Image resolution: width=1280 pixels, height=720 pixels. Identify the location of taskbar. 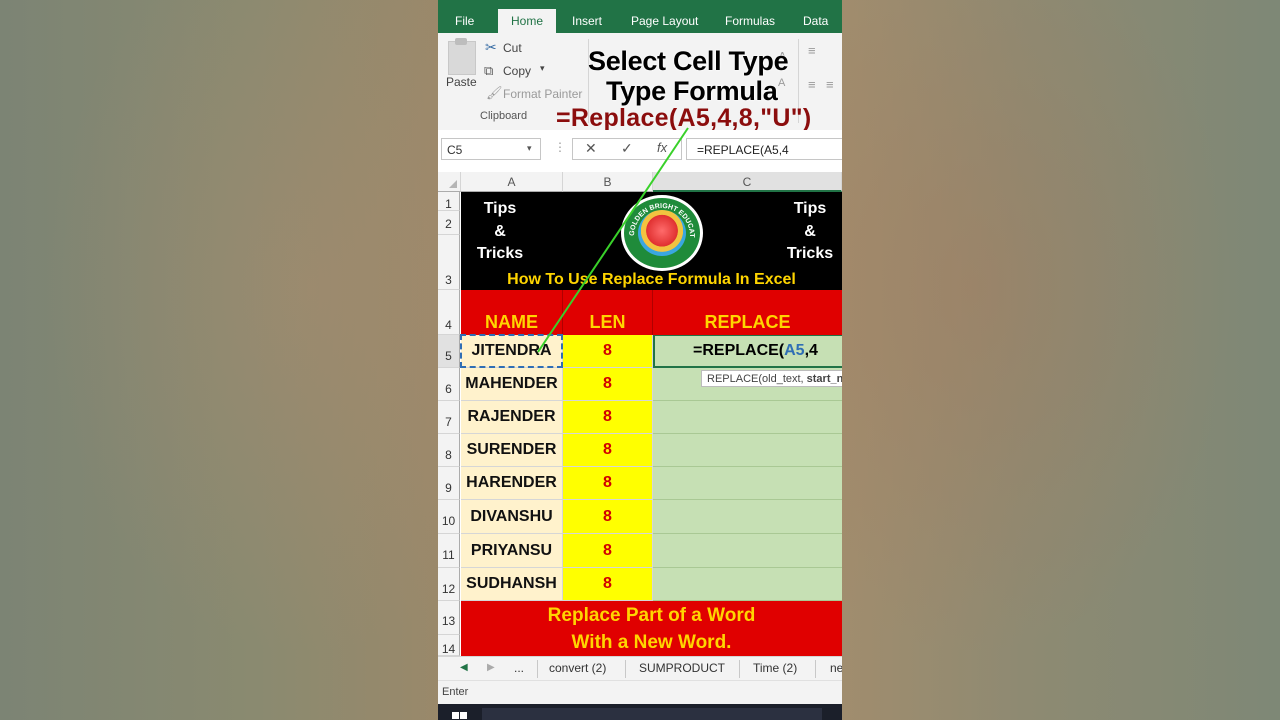
(640, 712).